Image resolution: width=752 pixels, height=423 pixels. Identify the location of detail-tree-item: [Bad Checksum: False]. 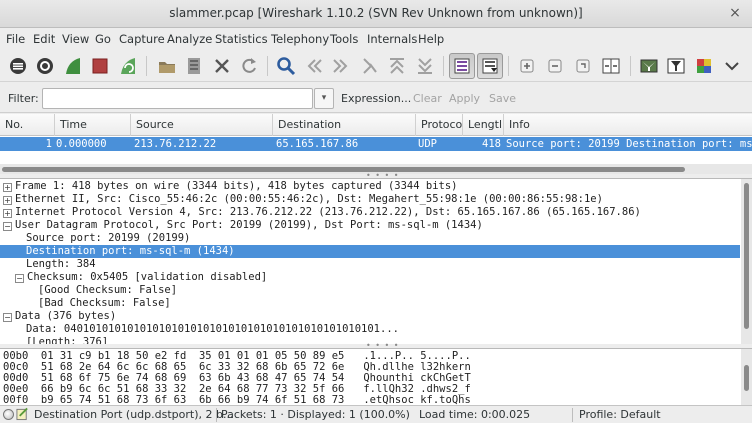
(370, 303).